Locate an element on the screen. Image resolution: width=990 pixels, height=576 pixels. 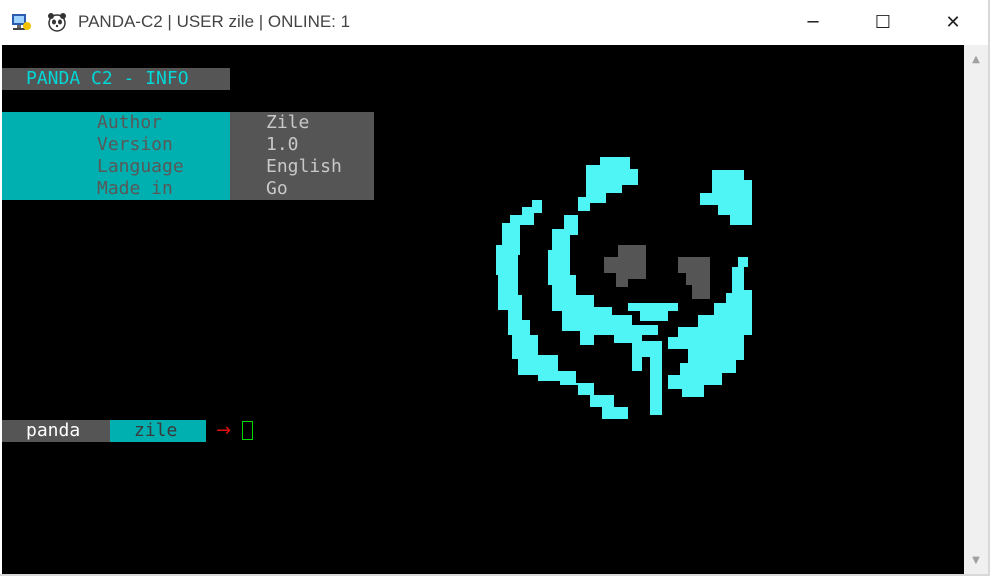
title-bar: PANDA-C2 | USER zile | ONLINE: 1 ─ ☐ ✕ is located at coordinates (495, 22).